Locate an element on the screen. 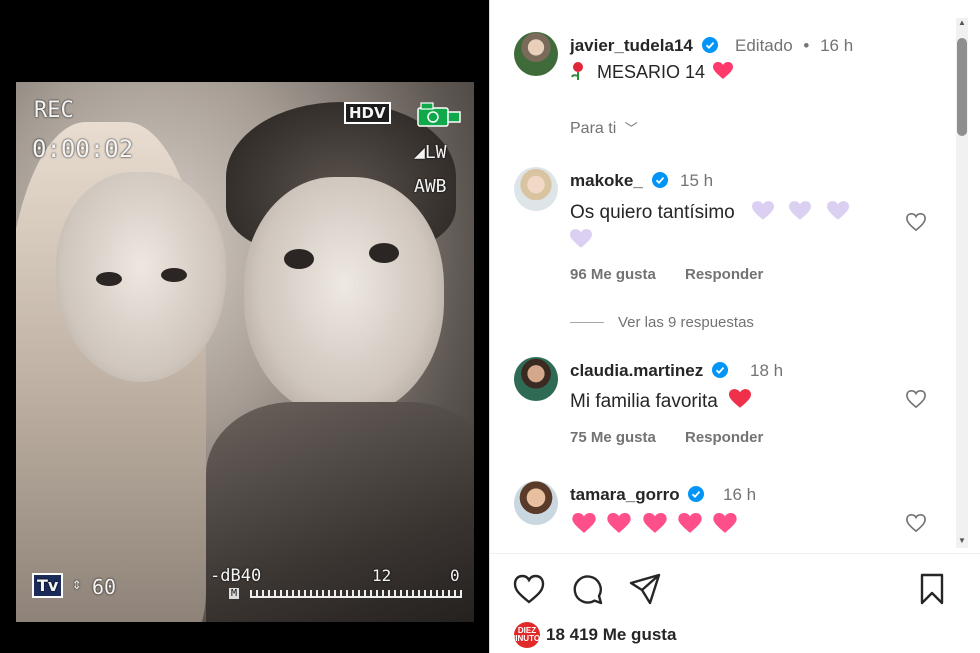 This screenshot has height=653, width=980. hud-tv-badge: Tv is located at coordinates (48, 585).